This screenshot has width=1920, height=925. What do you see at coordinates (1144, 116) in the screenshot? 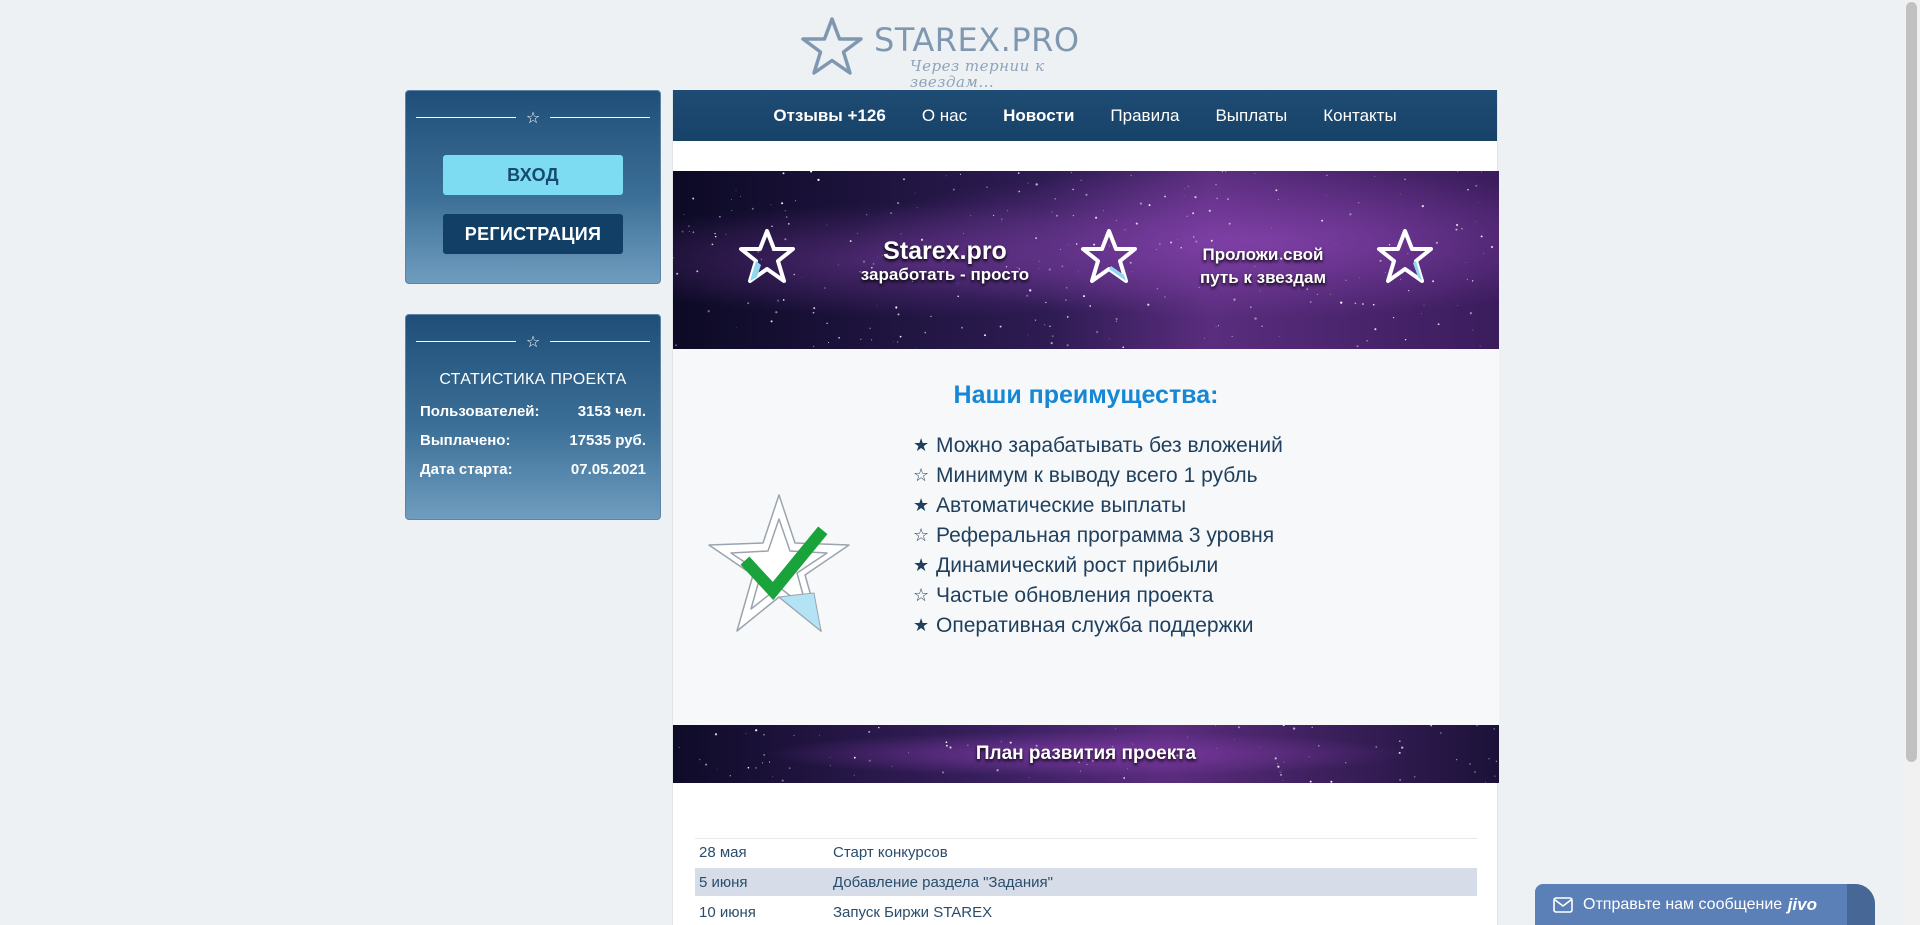
I see `nav-rules: Правила` at bounding box center [1144, 116].